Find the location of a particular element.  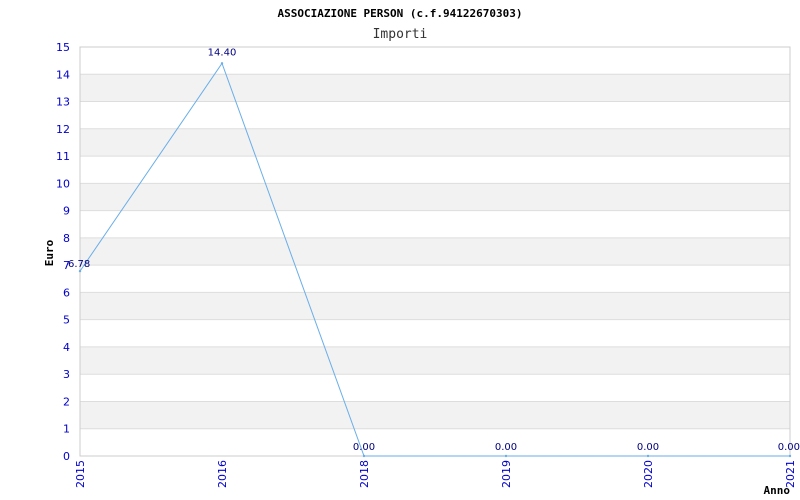

x-tick-label: 2016 is located at coordinates (222, 474).